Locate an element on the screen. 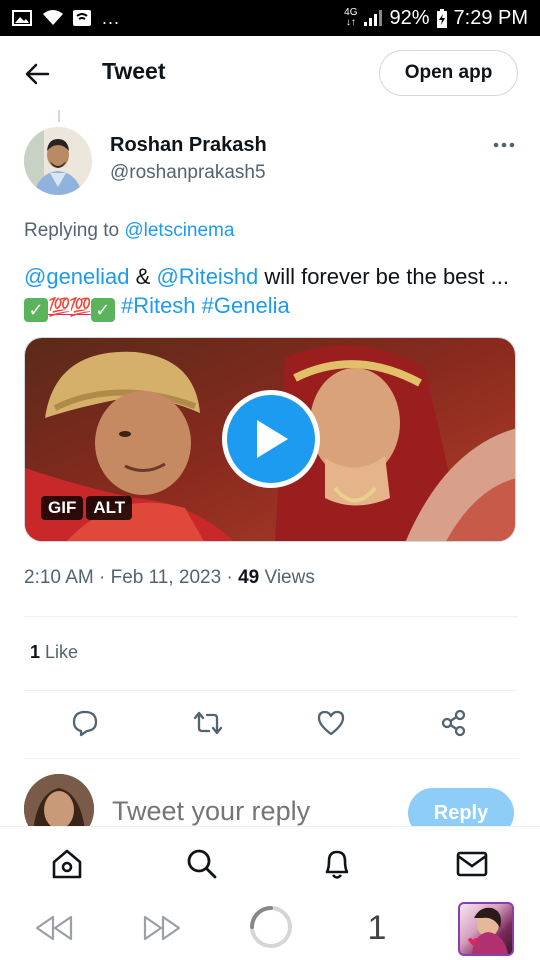  replying-to-mention-link: @letscinema is located at coordinates (179, 230).